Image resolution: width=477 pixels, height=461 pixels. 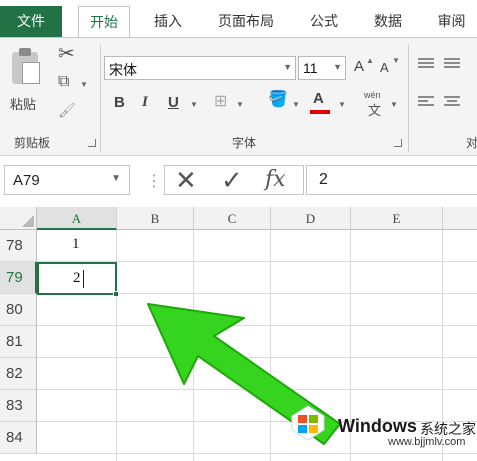 I want to click on windows-logo-icon, so click(x=308, y=423).